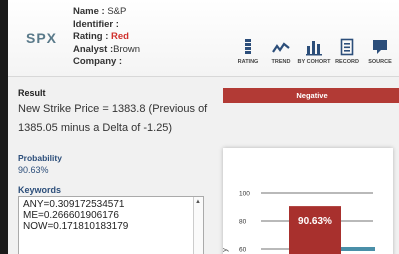 The height and width of the screenshot is (254, 399). I want to click on nav-cohort-label: BY COHORT, so click(314, 62).